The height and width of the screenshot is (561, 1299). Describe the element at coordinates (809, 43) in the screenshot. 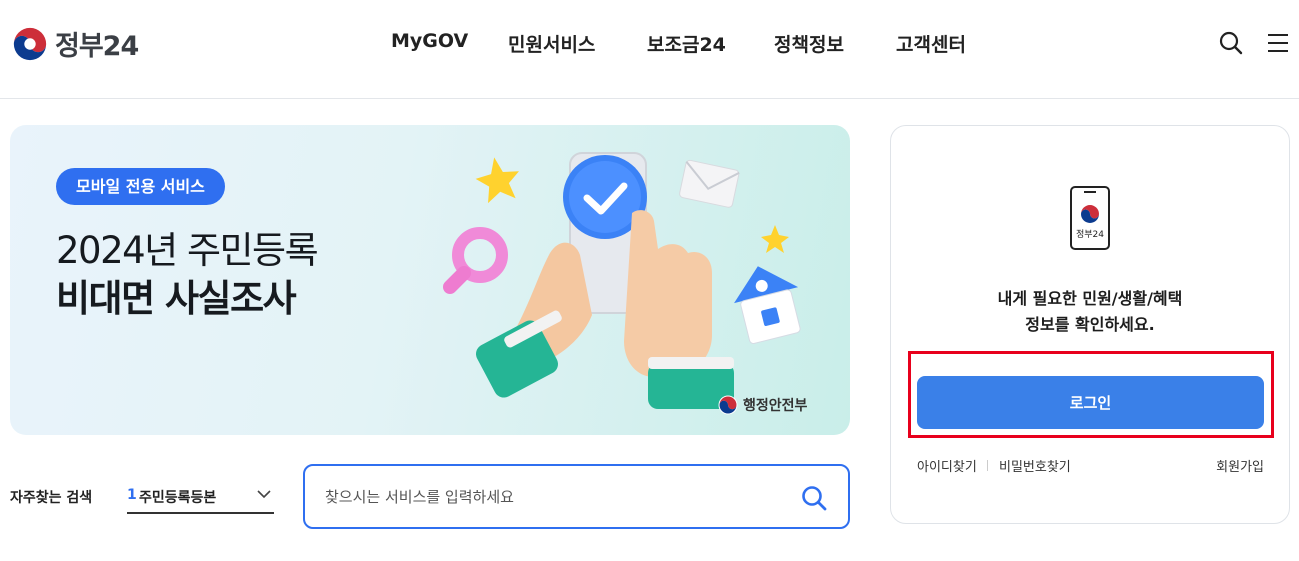

I see `nav-policy-info: 정책정보` at that location.